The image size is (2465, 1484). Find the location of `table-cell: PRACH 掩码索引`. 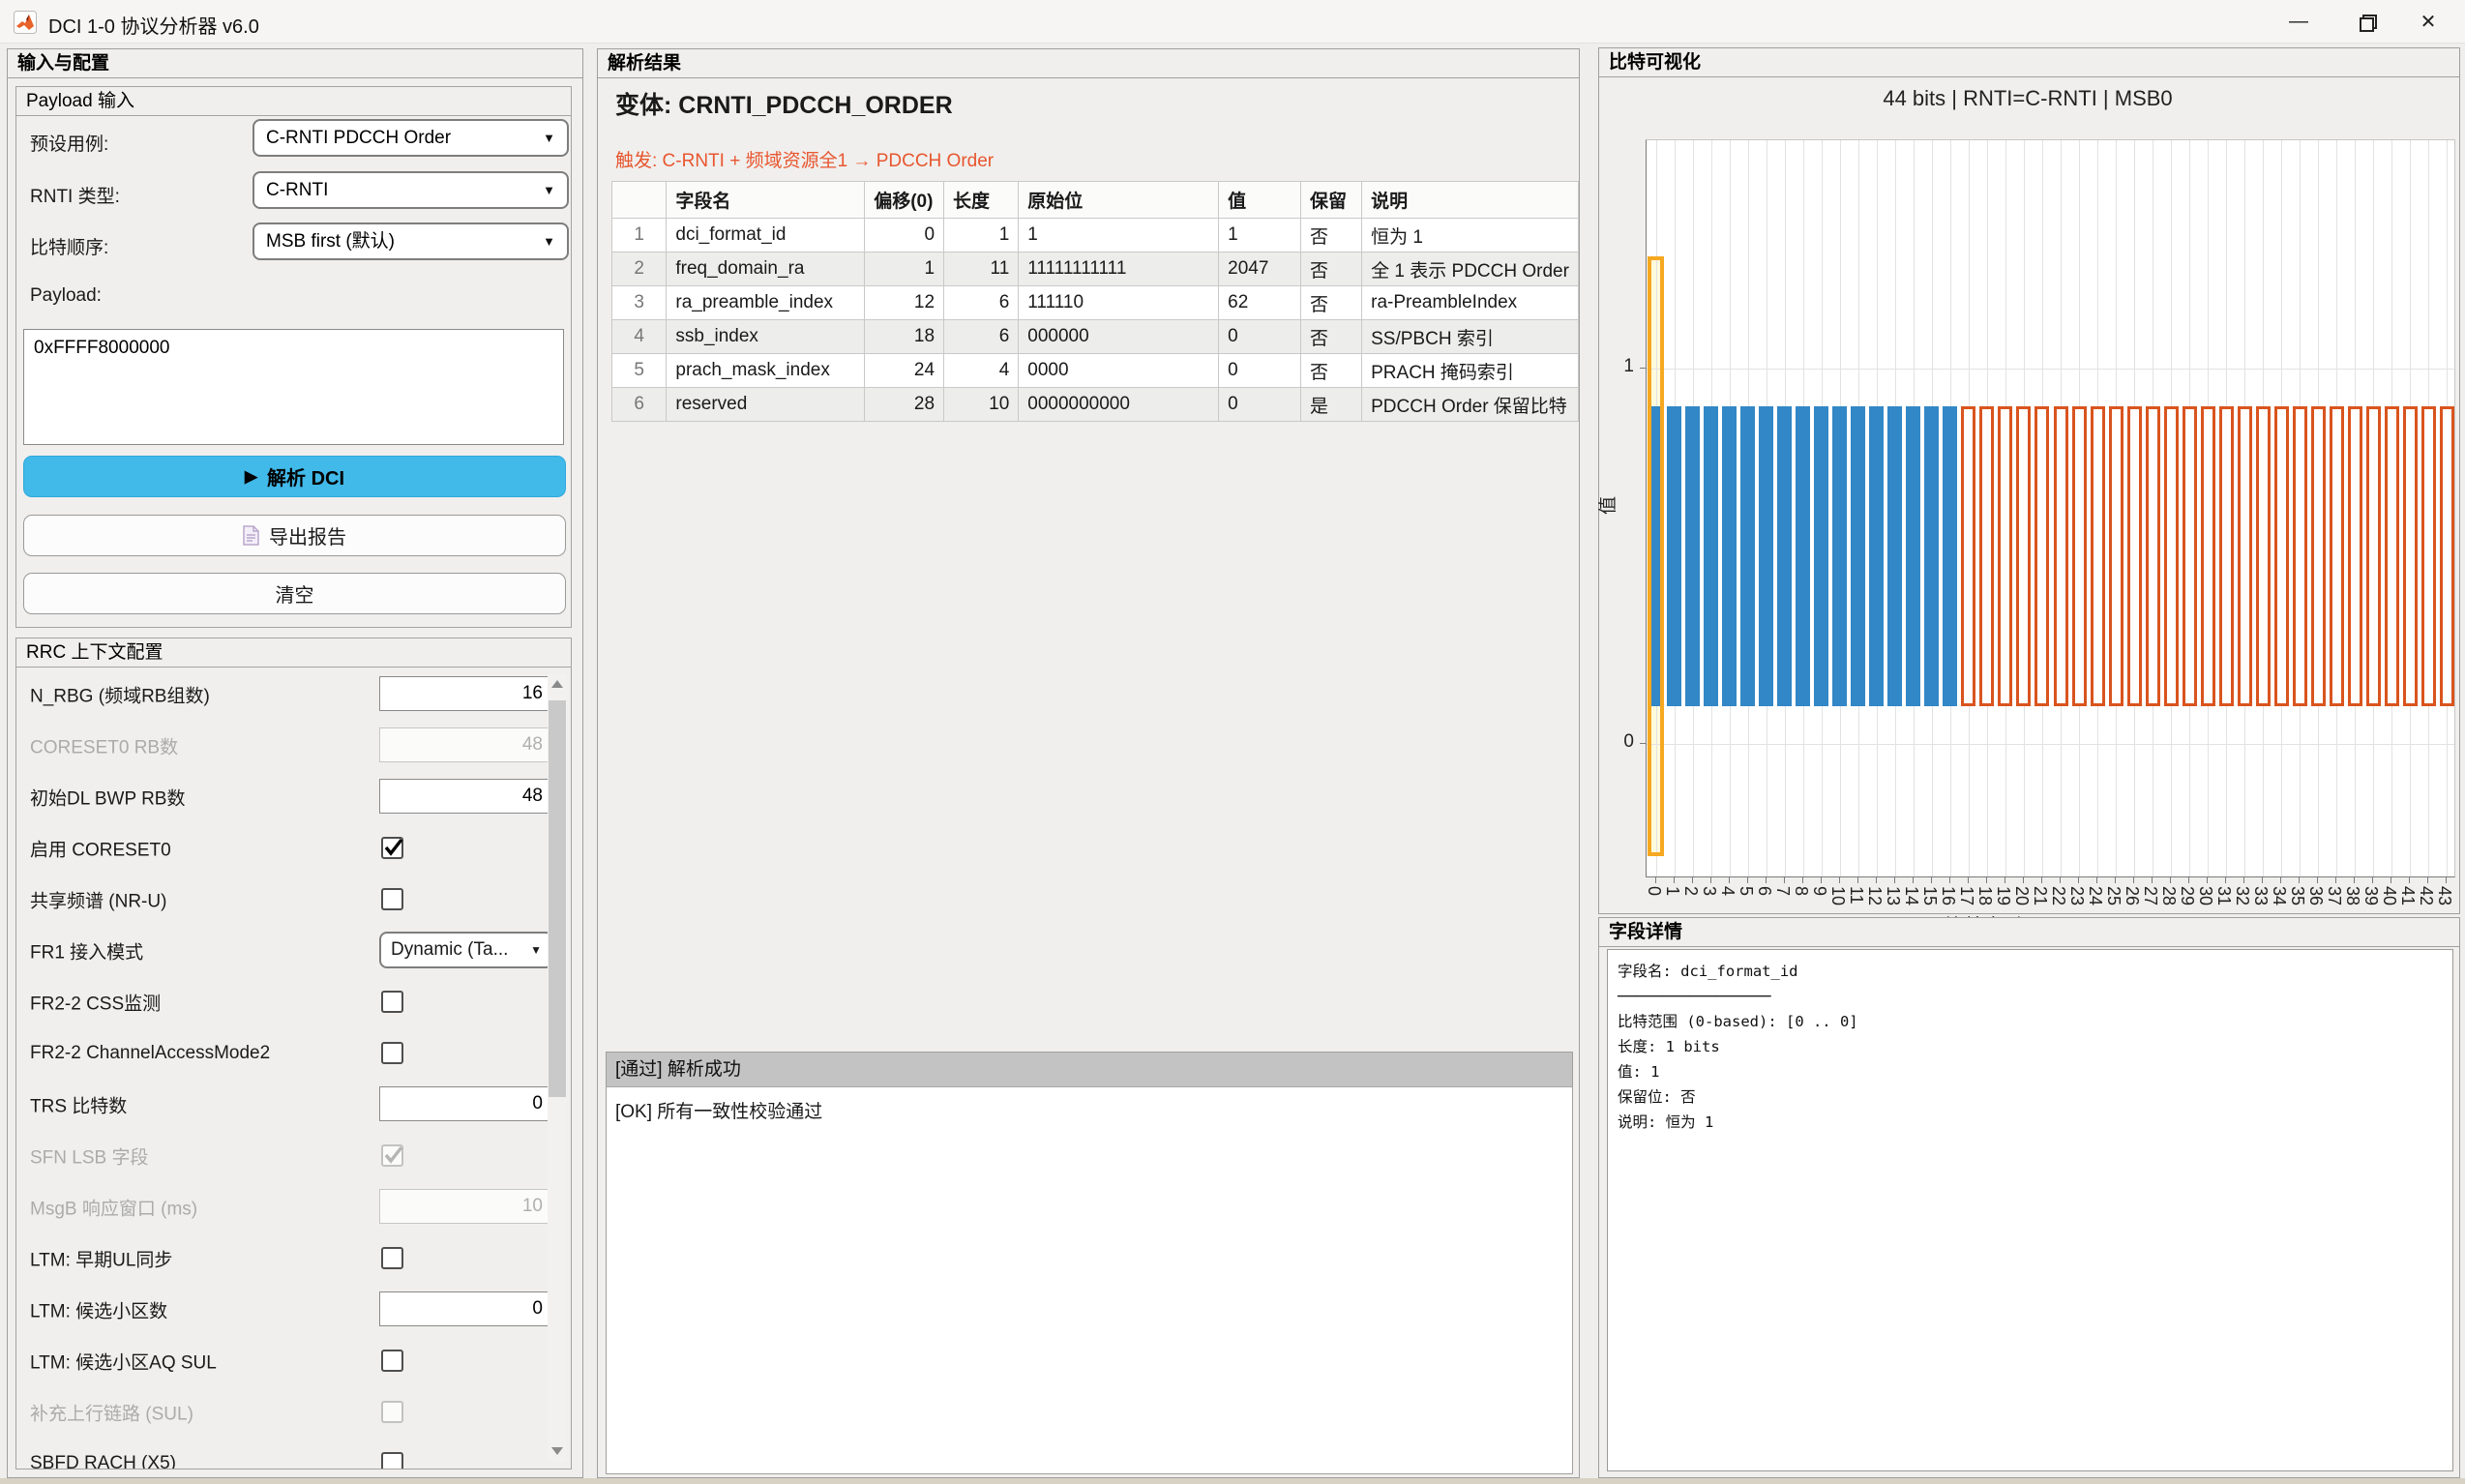

table-cell: PRACH 掩码索引 is located at coordinates (1470, 370).